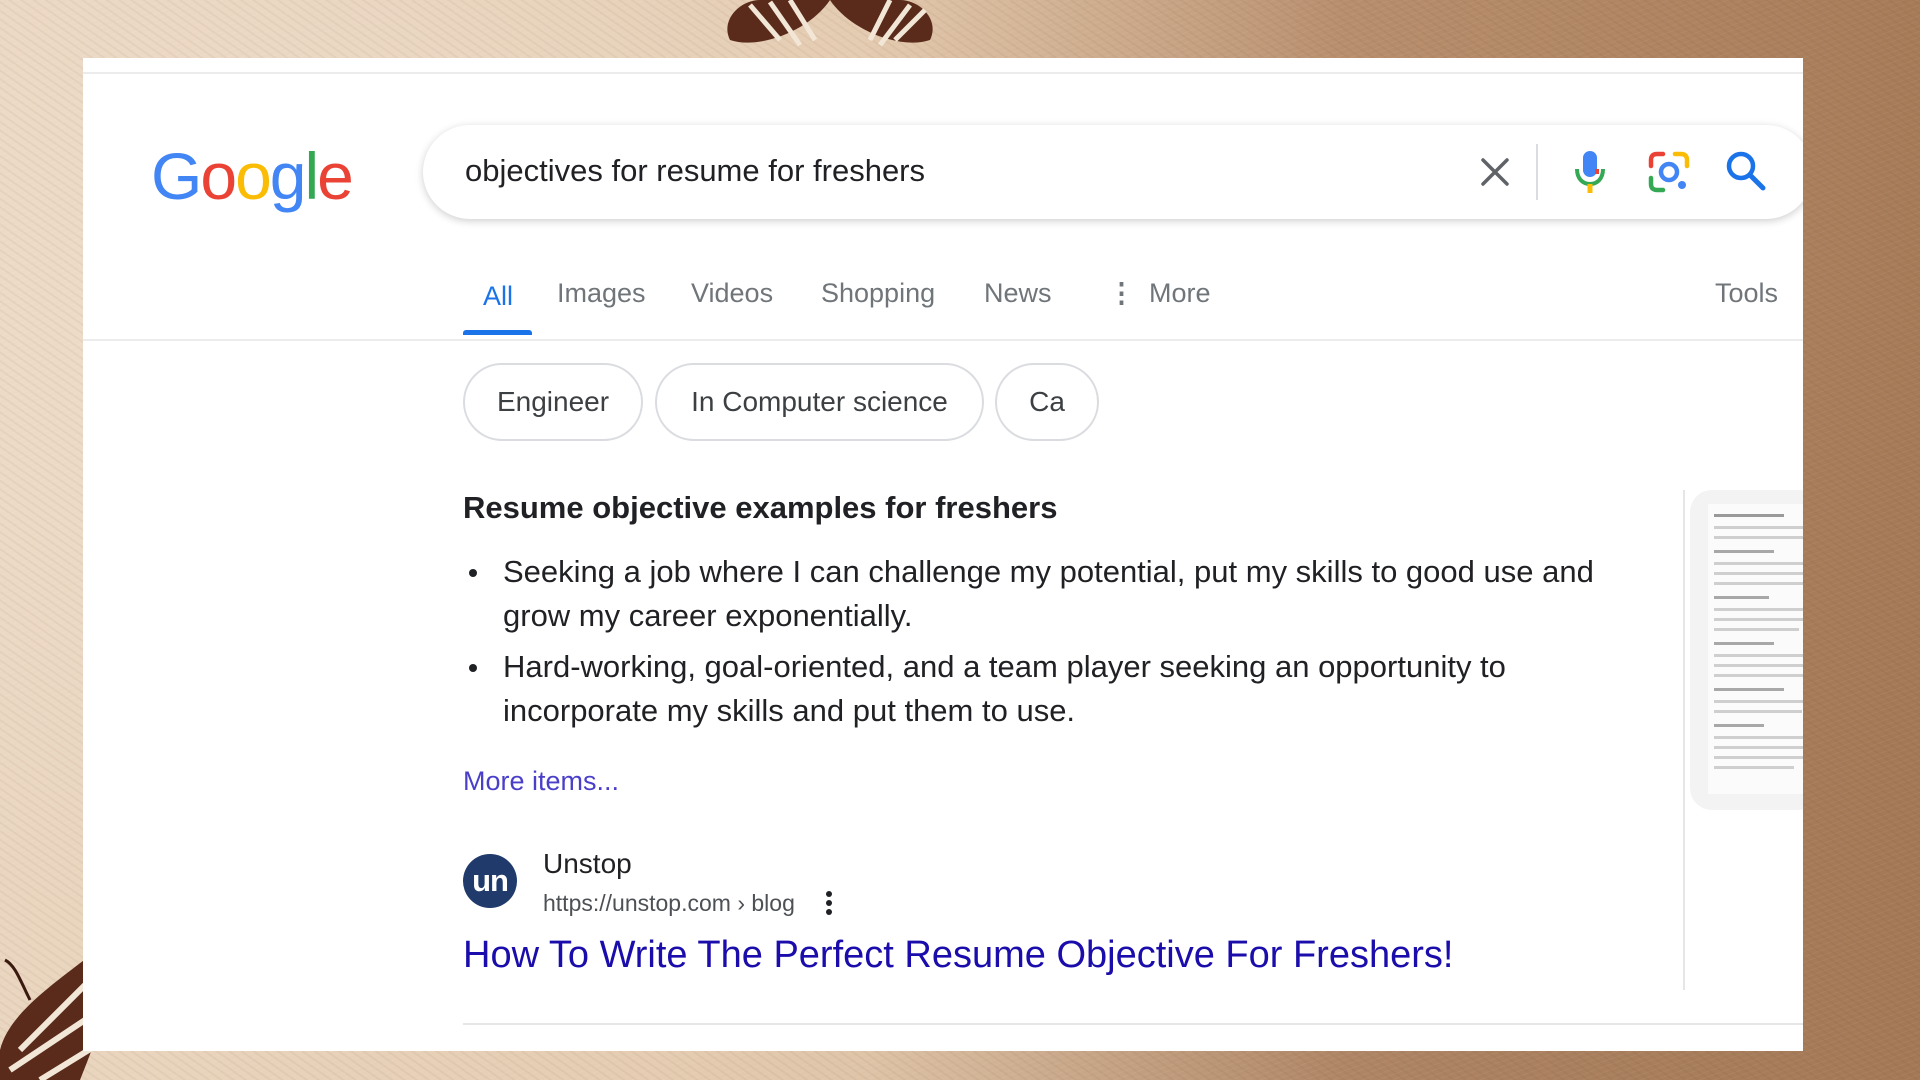 Image resolution: width=1920 pixels, height=1080 pixels. What do you see at coordinates (830, 23) in the screenshot?
I see `butterfly-top-decoration` at bounding box center [830, 23].